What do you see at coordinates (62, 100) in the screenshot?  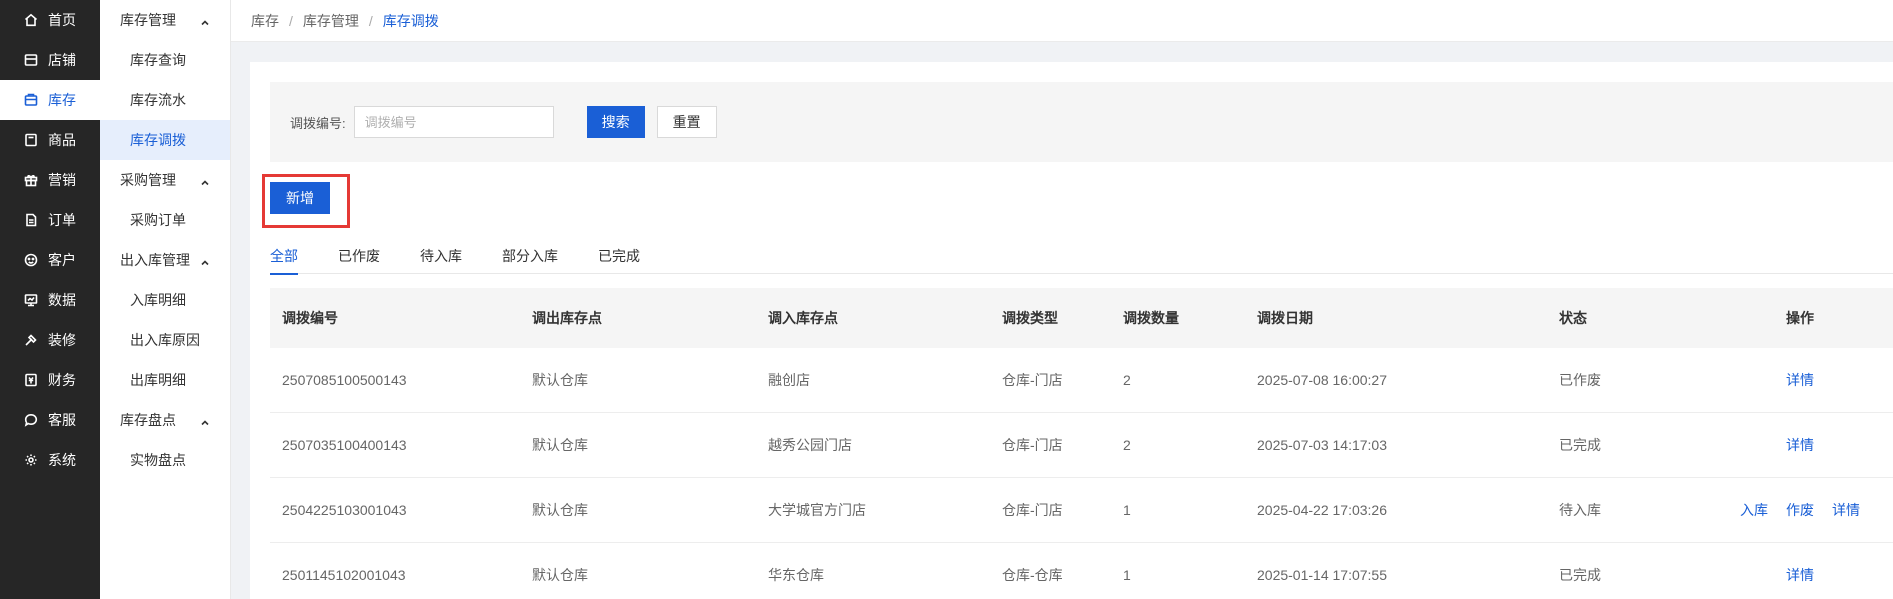 I see `nav-item-label: 库存` at bounding box center [62, 100].